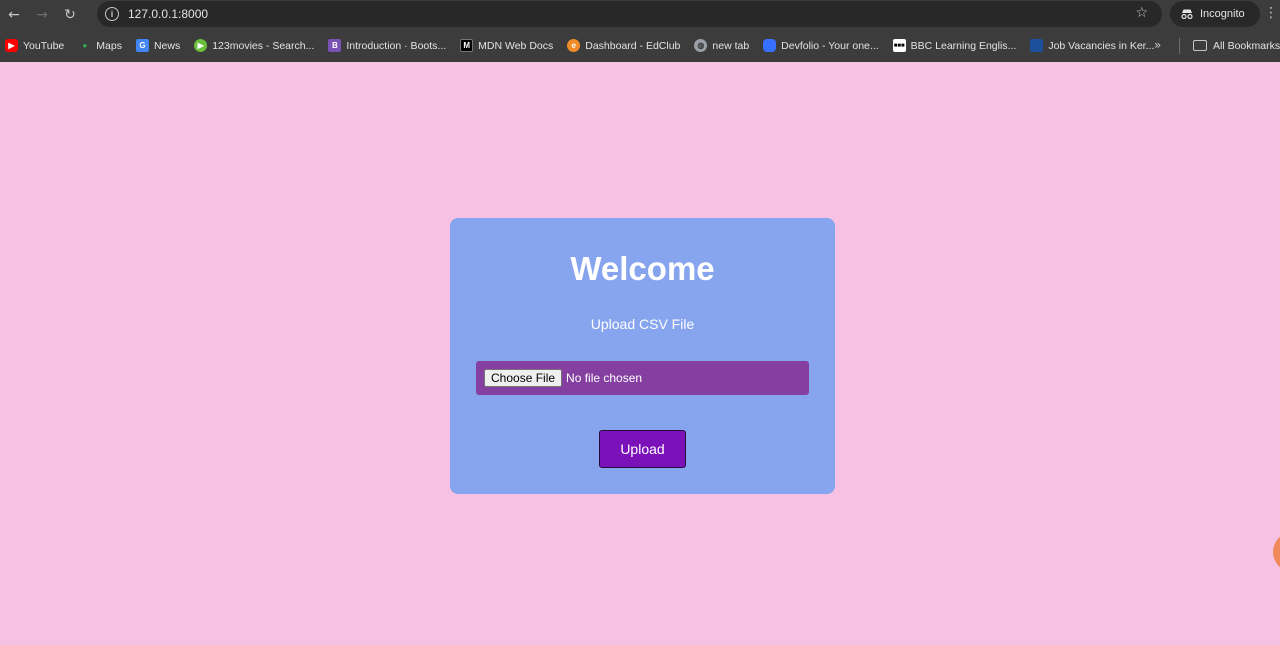 This screenshot has height=645, width=1280. Describe the element at coordinates (1187, 14) in the screenshot. I see `incognito-icon` at that location.